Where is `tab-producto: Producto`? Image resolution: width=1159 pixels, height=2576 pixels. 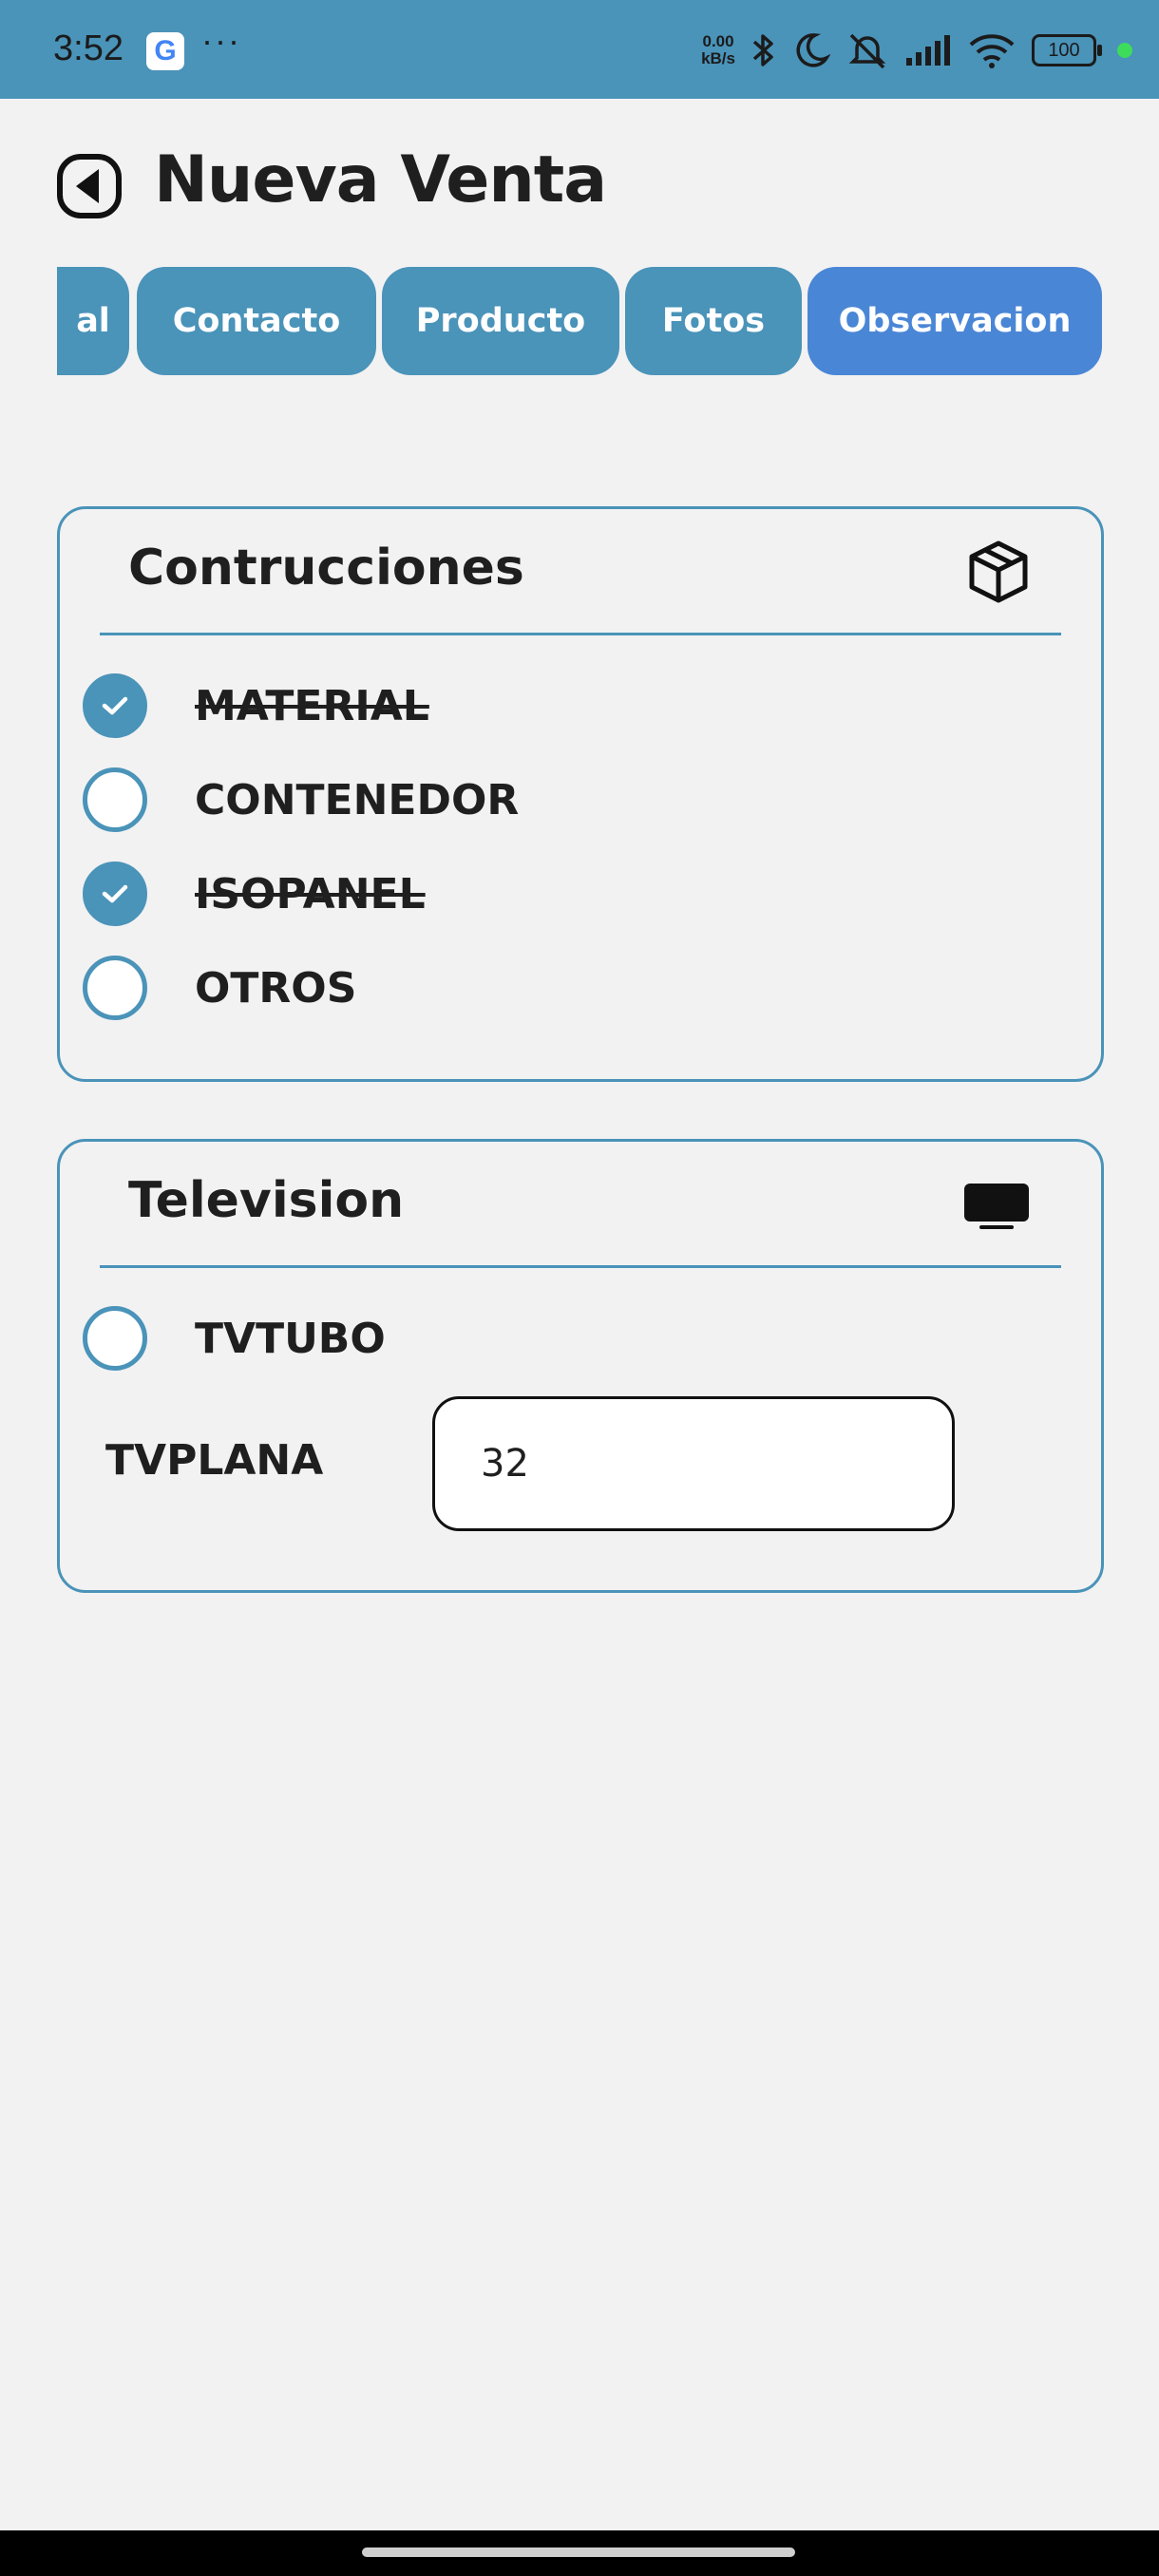 tab-producto: Producto is located at coordinates (500, 321).